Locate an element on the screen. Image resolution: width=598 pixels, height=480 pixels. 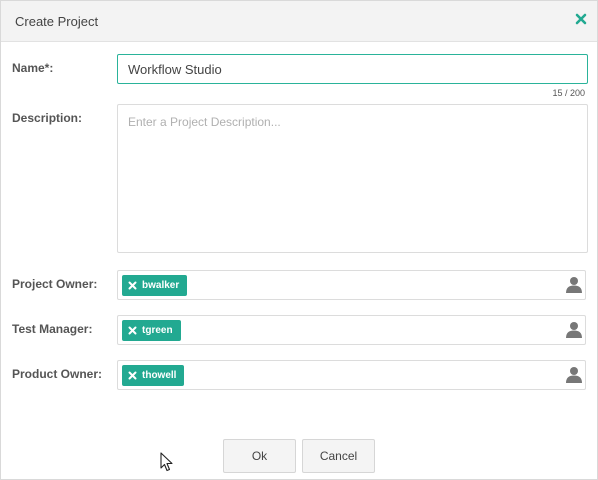
product-owner-label: Product Owner: is located at coordinates (57, 374).